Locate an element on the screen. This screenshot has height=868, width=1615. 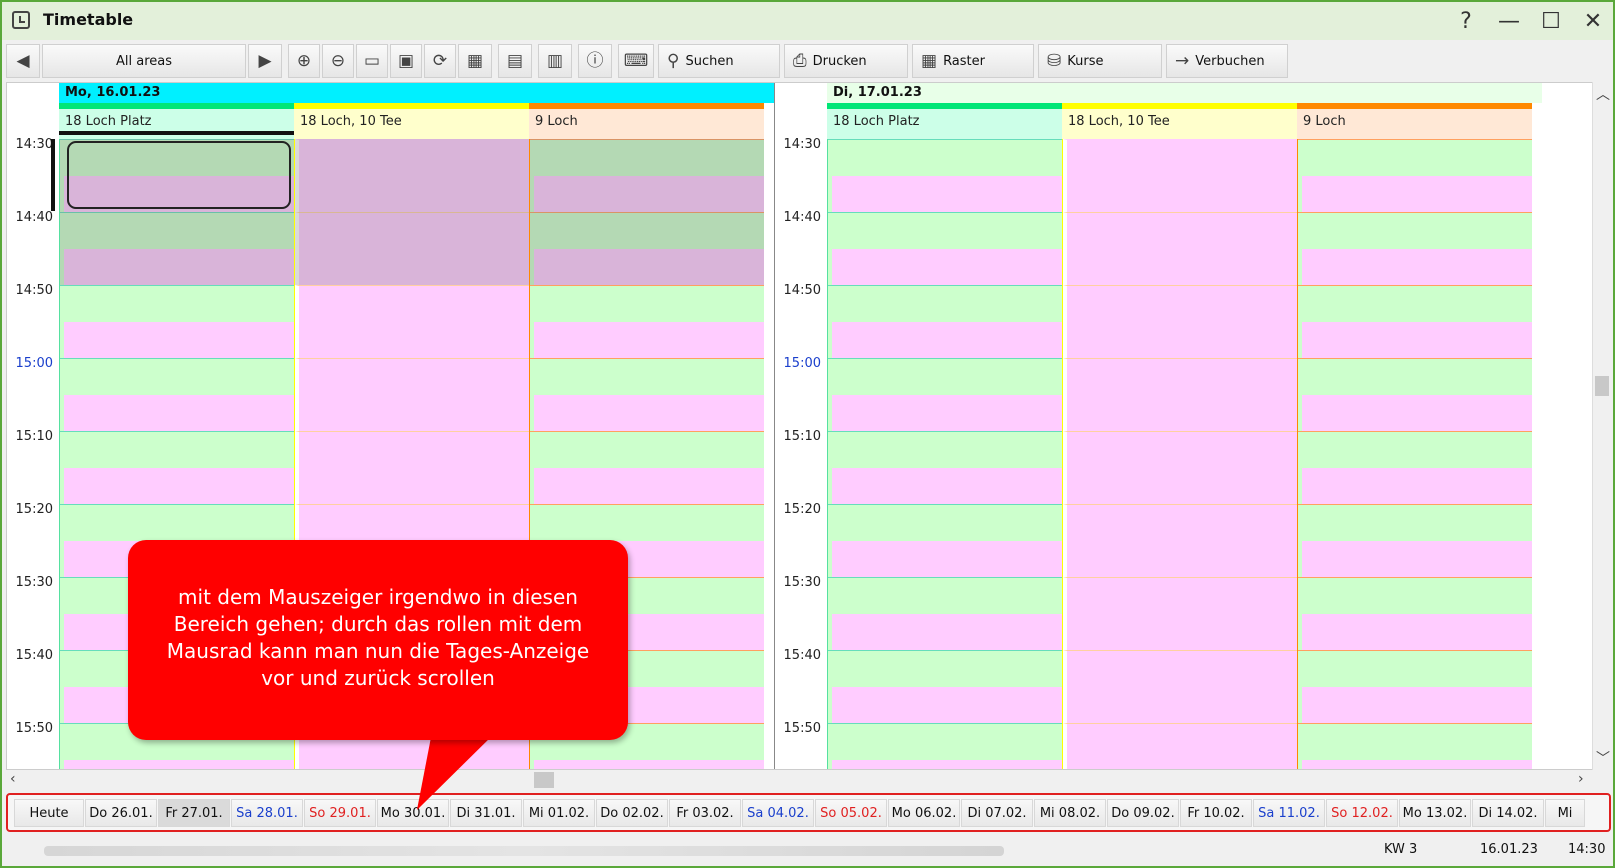
date-tab: So 12.02. is located at coordinates (1362, 813).